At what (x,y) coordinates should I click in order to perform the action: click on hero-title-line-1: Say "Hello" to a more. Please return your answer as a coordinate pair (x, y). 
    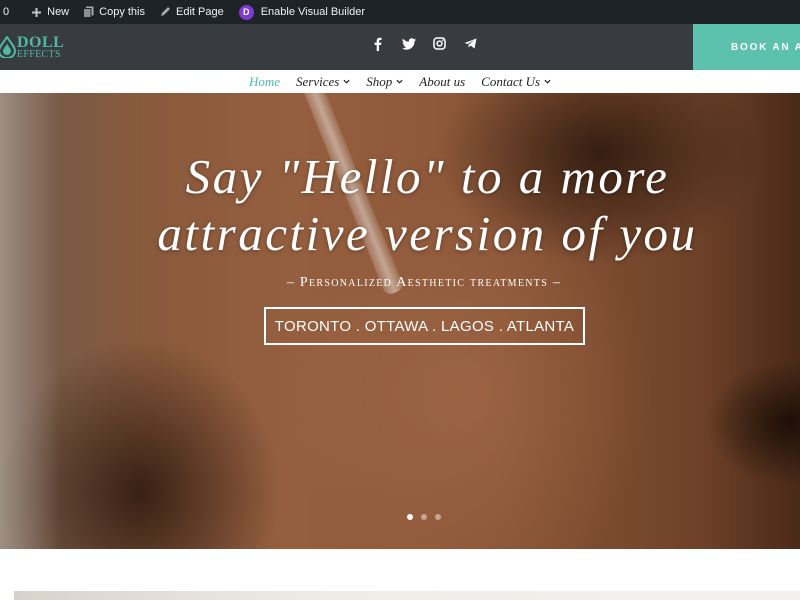
    Looking at the image, I should click on (427, 176).